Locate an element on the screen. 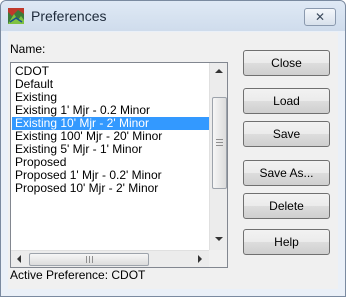 Image resolution: width=346 pixels, height=297 pixels. preferences-app-icon is located at coordinates (16, 16).